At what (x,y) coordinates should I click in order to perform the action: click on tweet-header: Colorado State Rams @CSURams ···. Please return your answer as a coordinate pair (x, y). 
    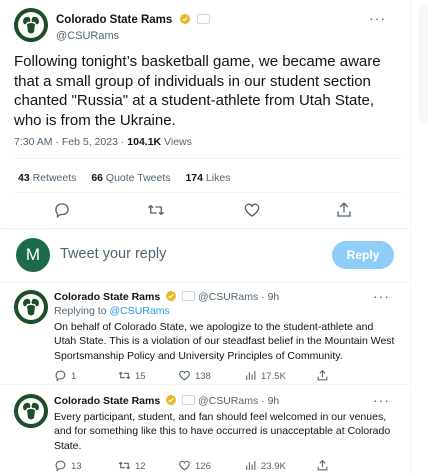
    Looking at the image, I should click on (204, 26).